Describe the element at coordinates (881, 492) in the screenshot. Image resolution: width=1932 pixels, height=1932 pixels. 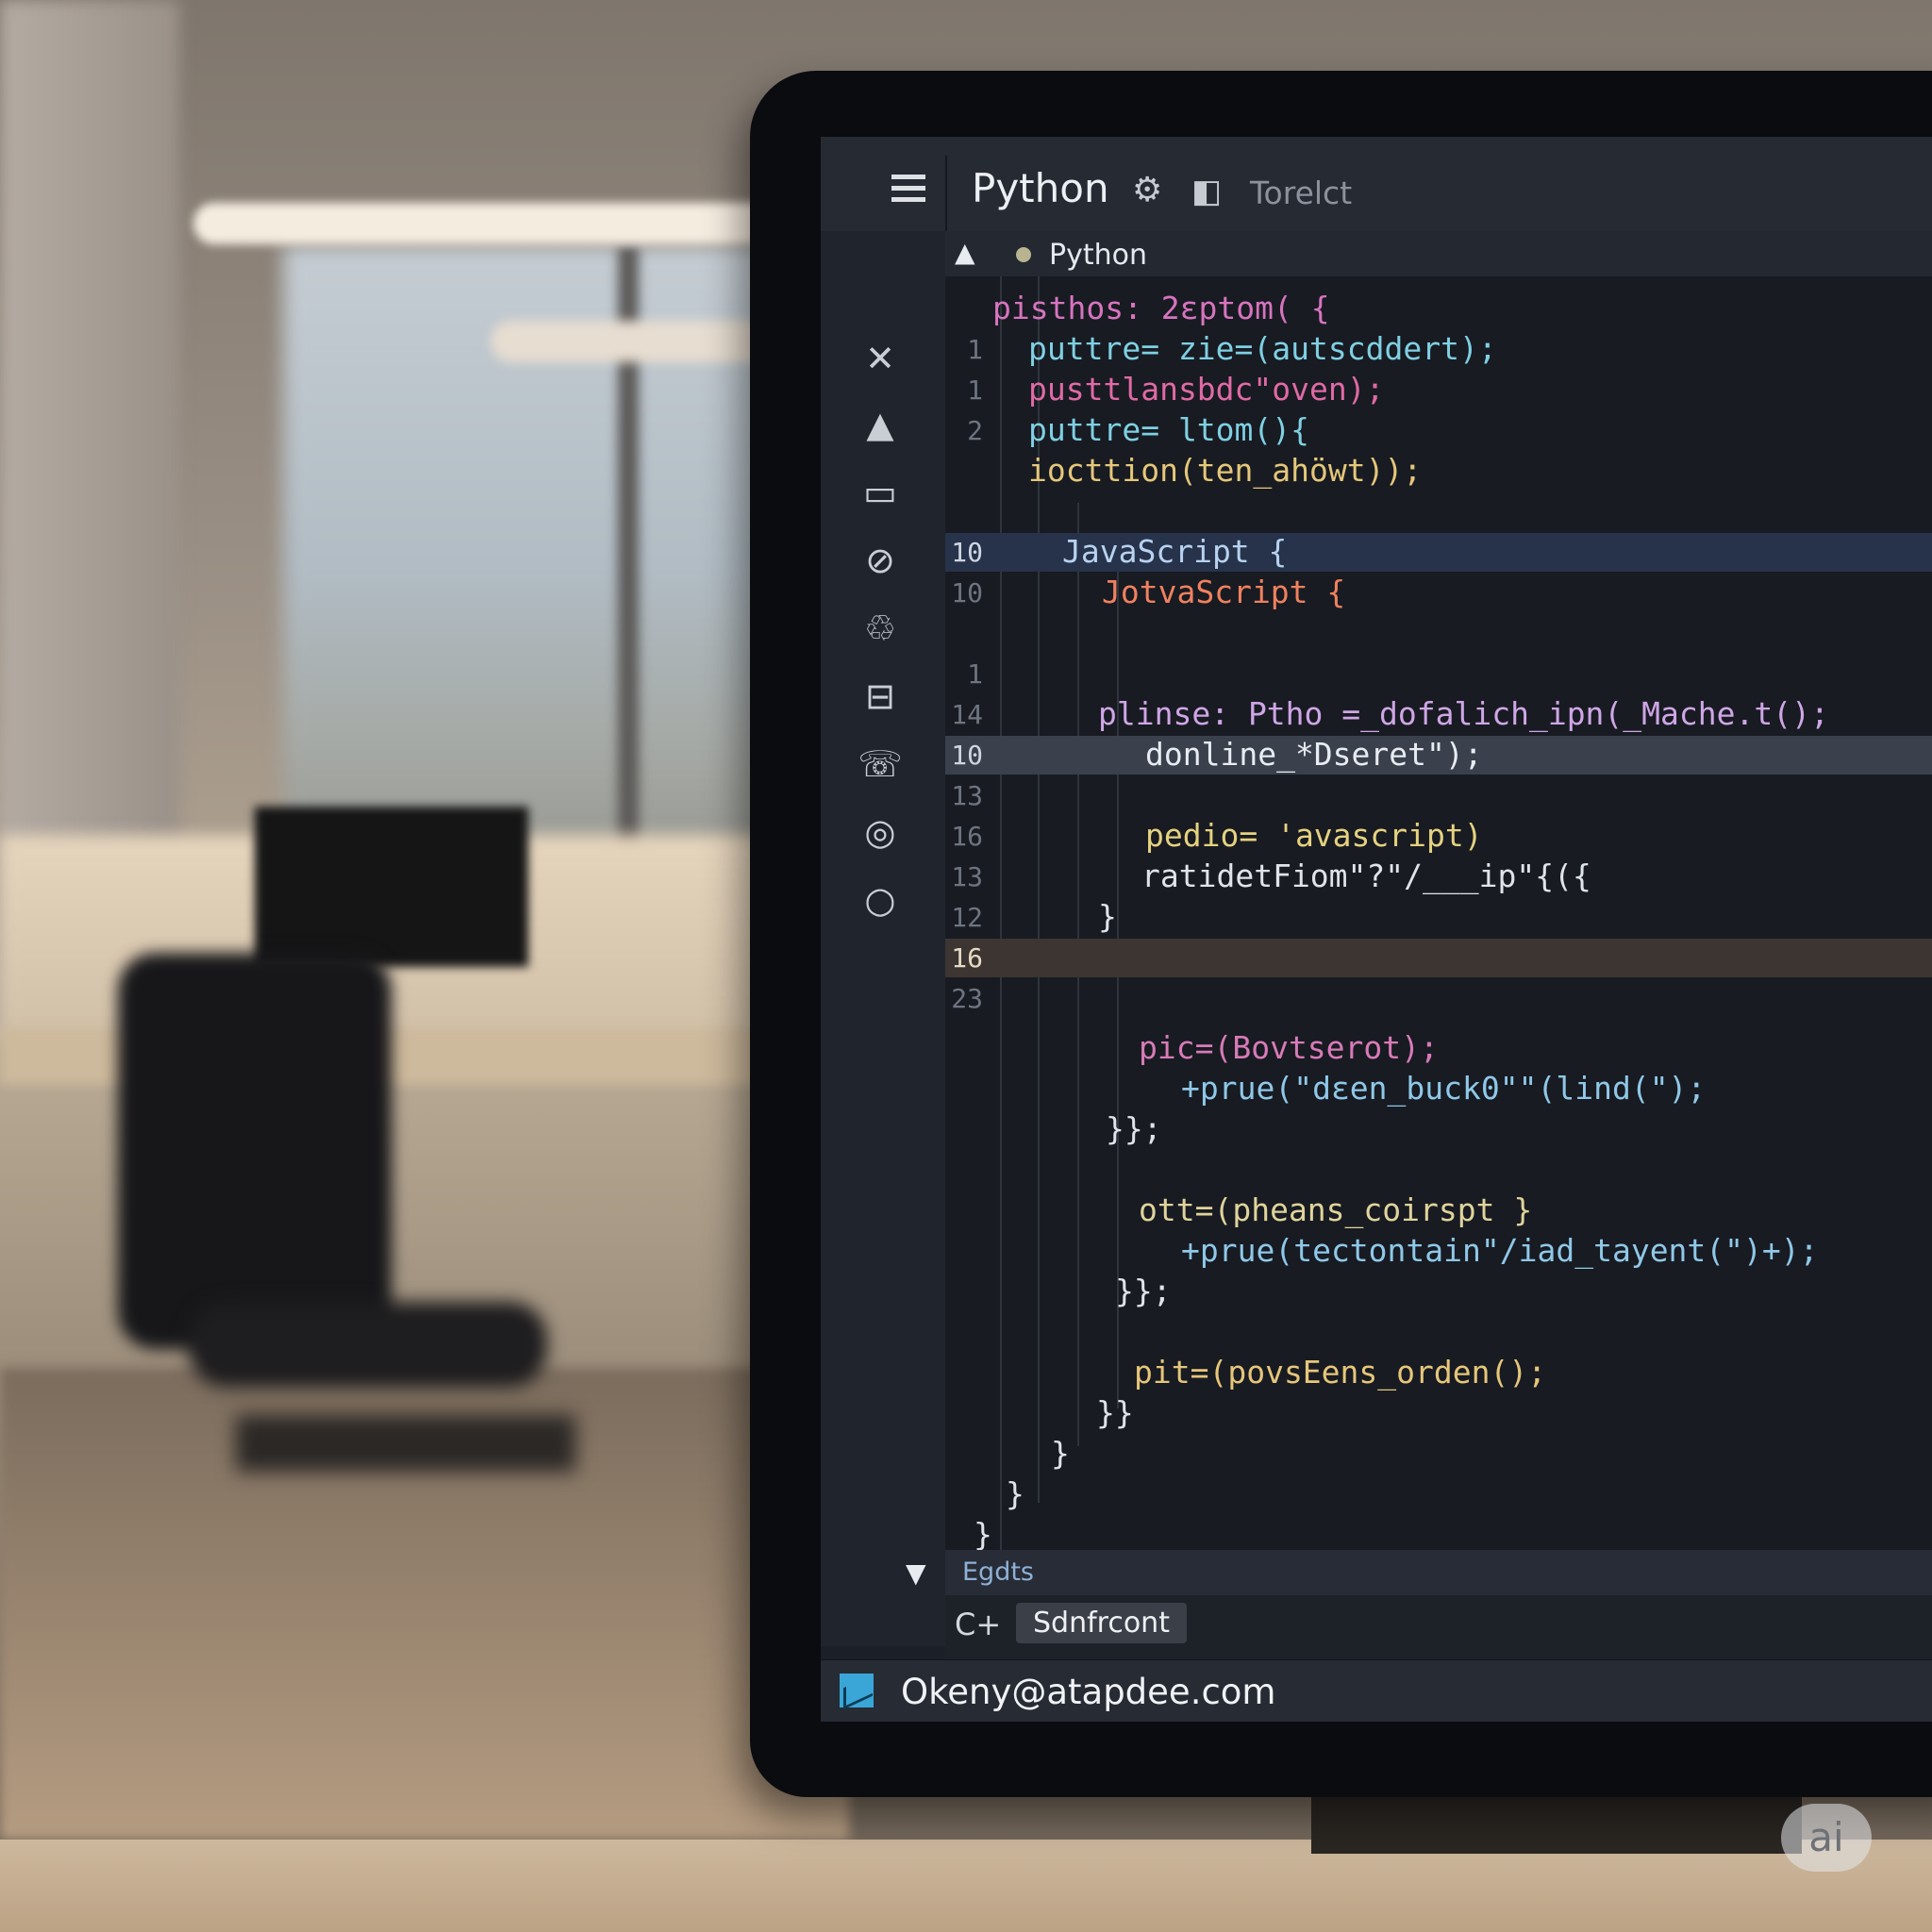
I see `screen-icon: ▭` at that location.